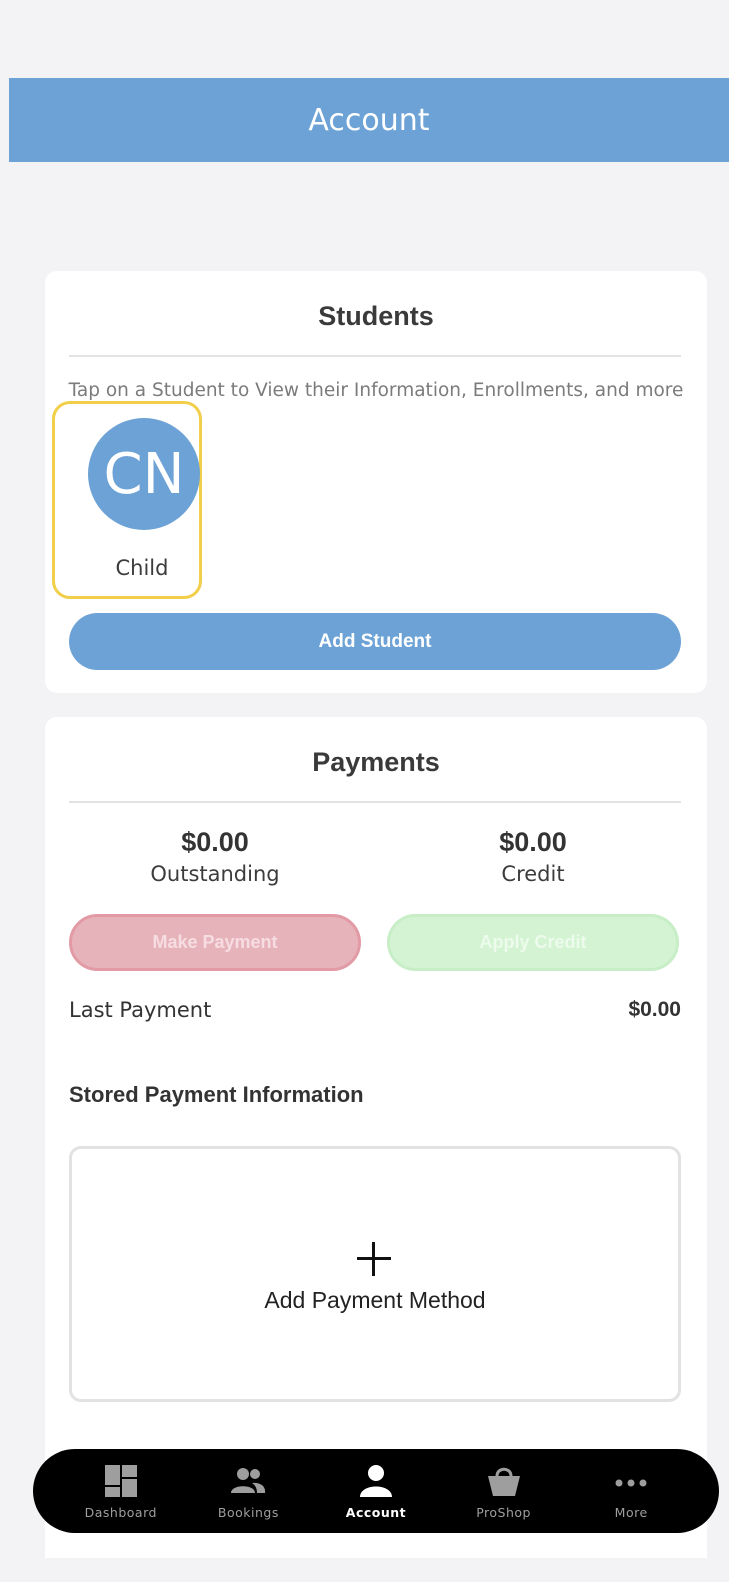 This screenshot has width=729, height=1582. I want to click on student-name: Child, so click(142, 568).